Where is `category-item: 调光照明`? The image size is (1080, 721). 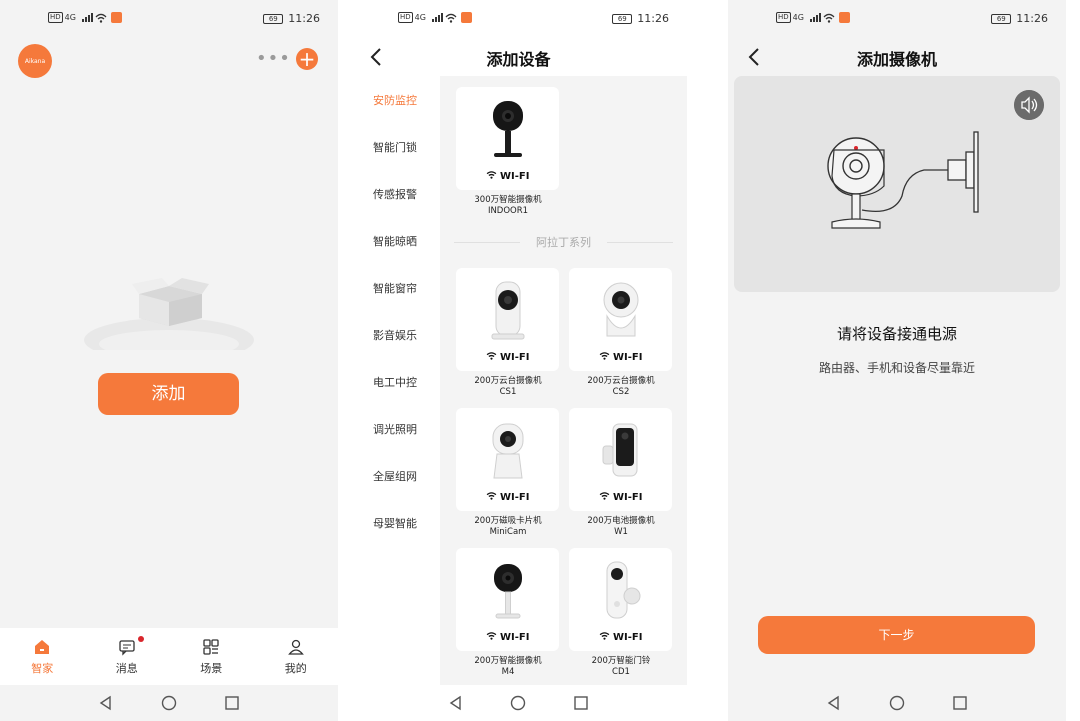
category-item: 调光照明 is located at coordinates (395, 428).